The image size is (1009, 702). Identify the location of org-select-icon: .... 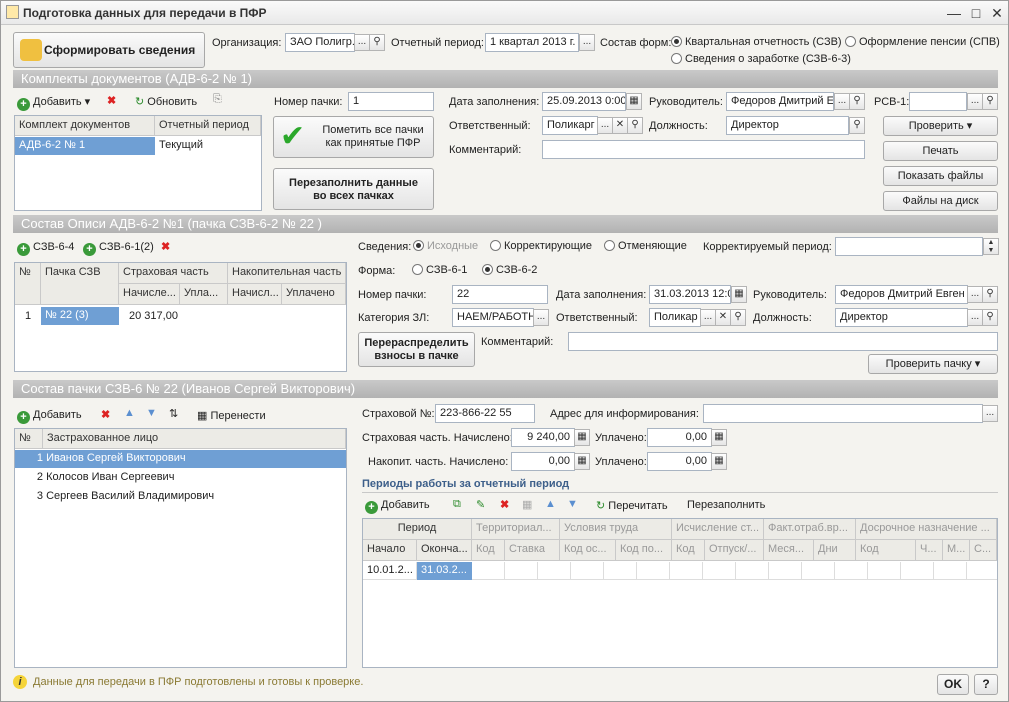
(362, 42).